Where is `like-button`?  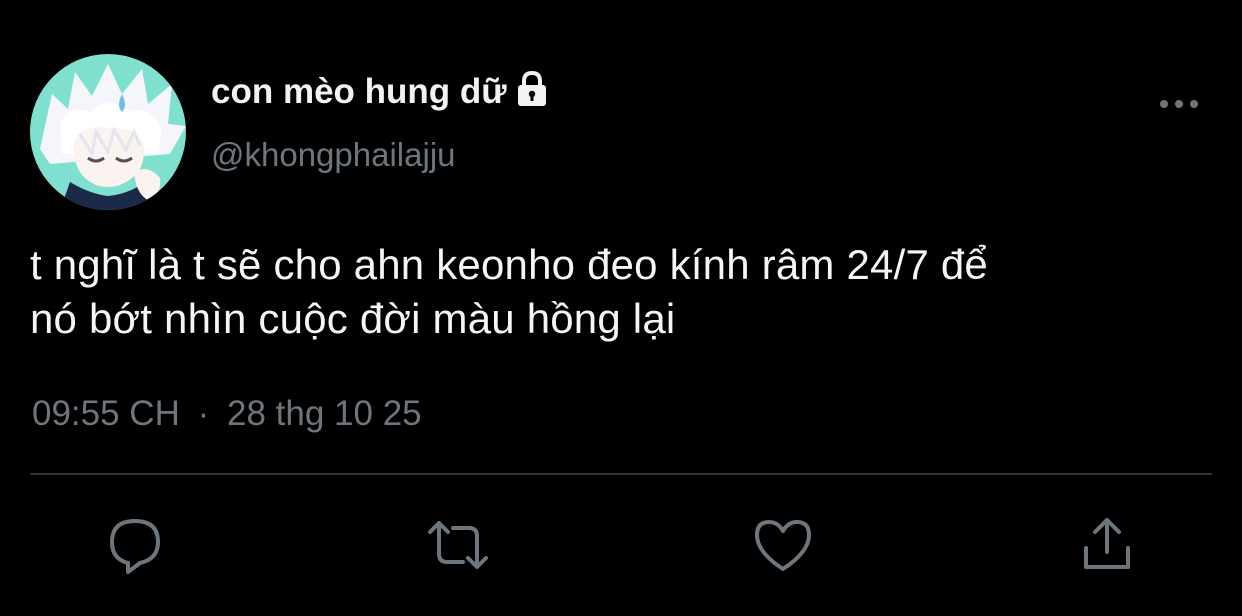
like-button is located at coordinates (783, 545).